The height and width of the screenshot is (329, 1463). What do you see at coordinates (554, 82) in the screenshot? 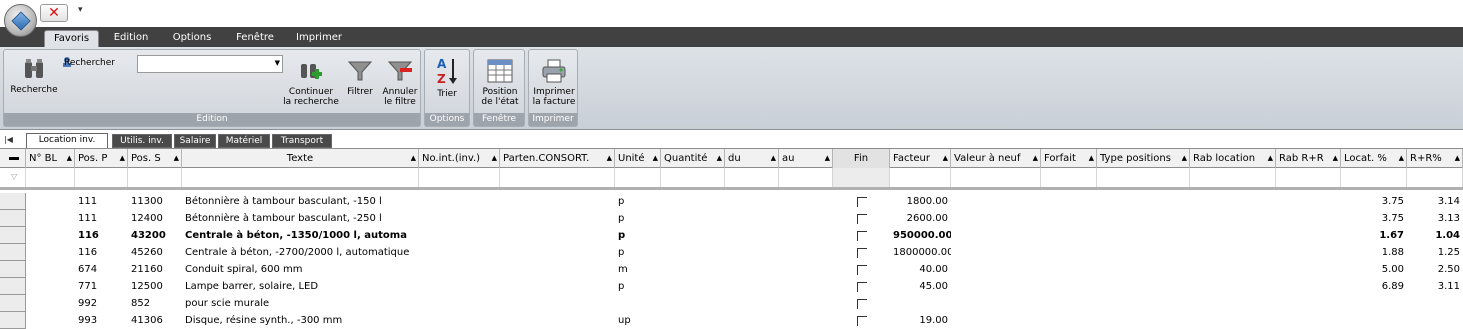
I see `print-invoice-button: Imprimer la facture` at bounding box center [554, 82].